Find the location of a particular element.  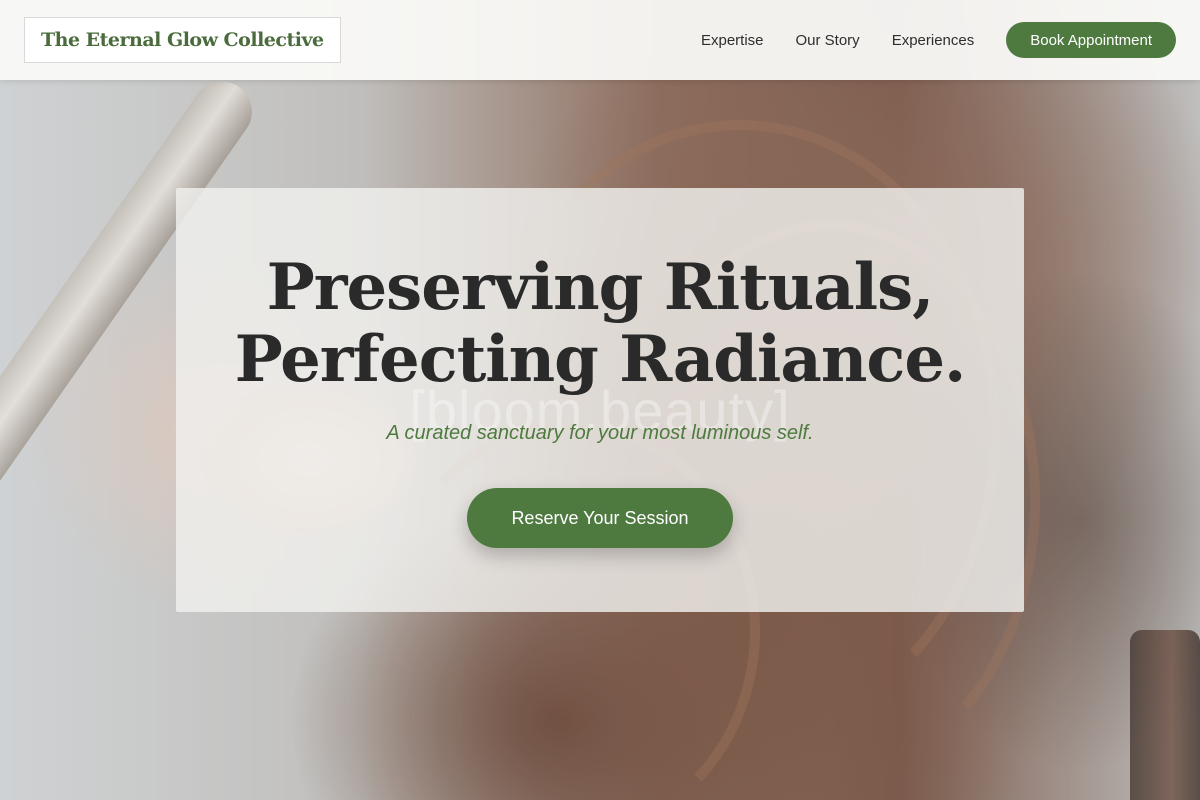

brand-logo: The Eternal Glow Collective is located at coordinates (182, 40).